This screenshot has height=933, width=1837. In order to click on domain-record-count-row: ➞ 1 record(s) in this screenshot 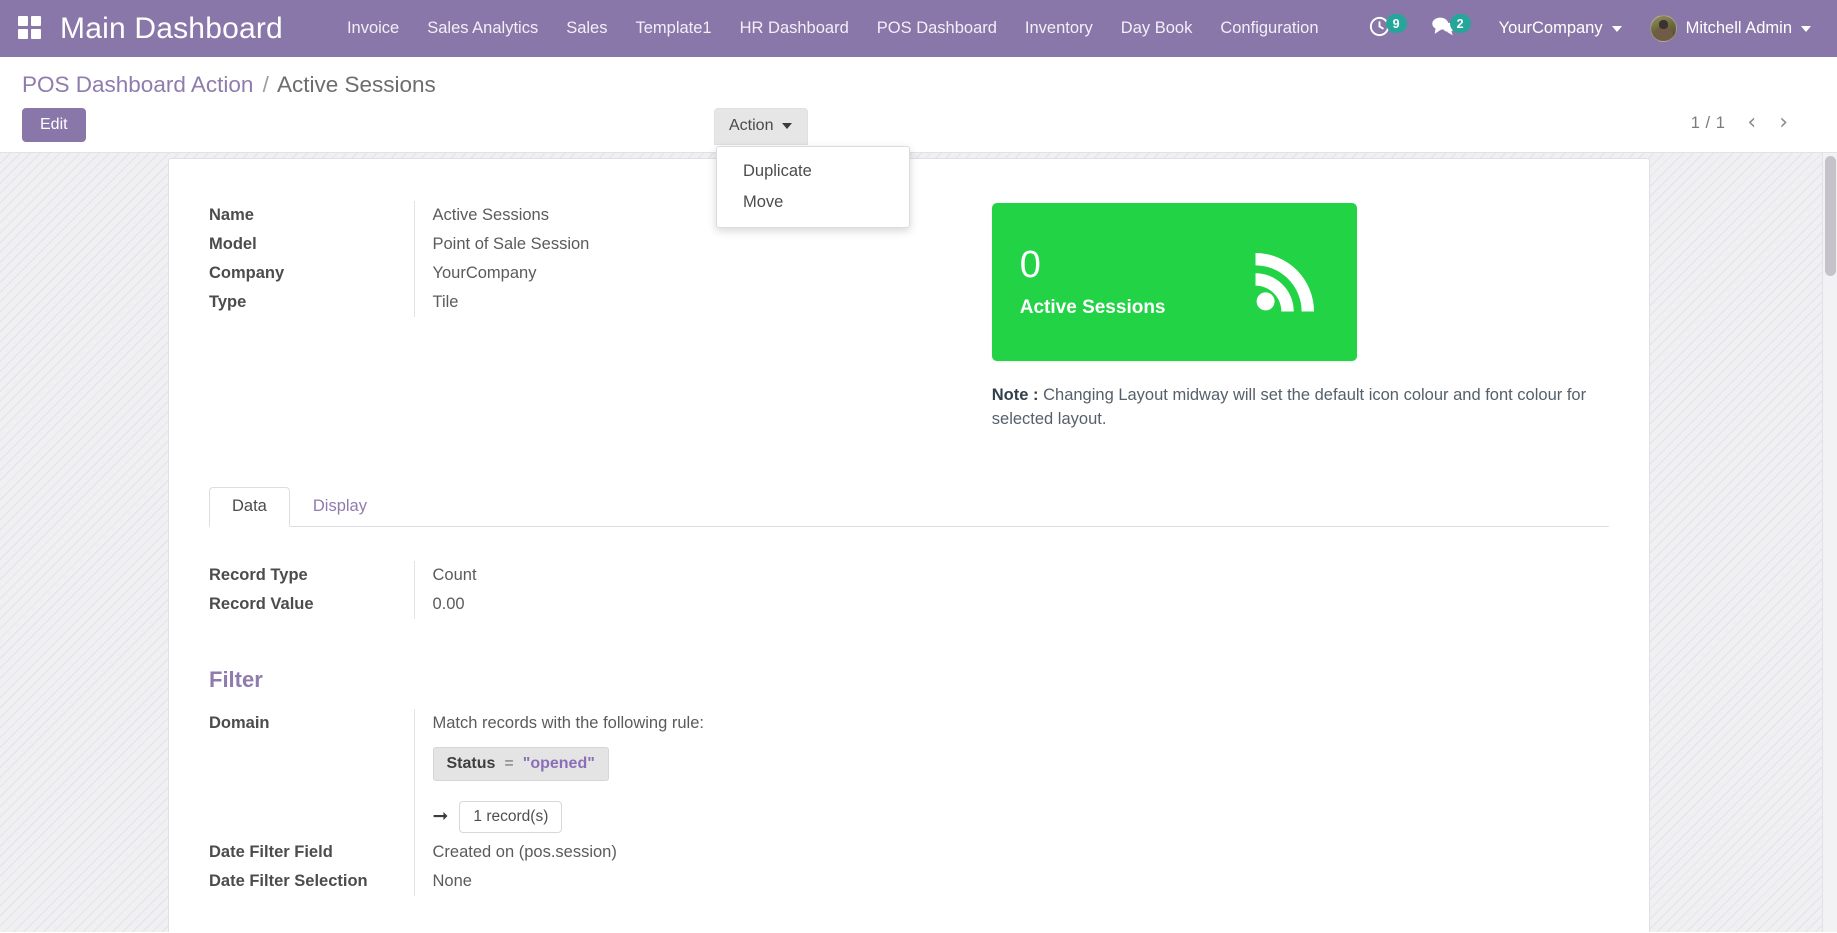, I will do `click(1021, 816)`.